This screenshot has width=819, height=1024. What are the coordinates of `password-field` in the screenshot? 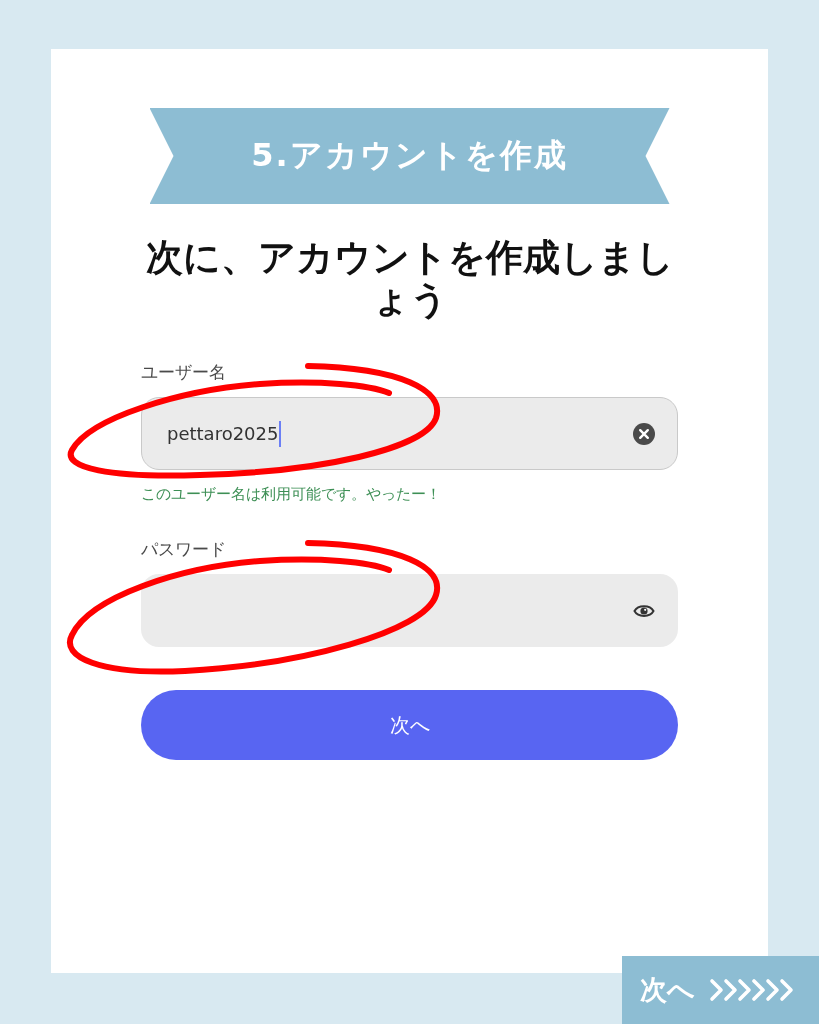 It's located at (409, 610).